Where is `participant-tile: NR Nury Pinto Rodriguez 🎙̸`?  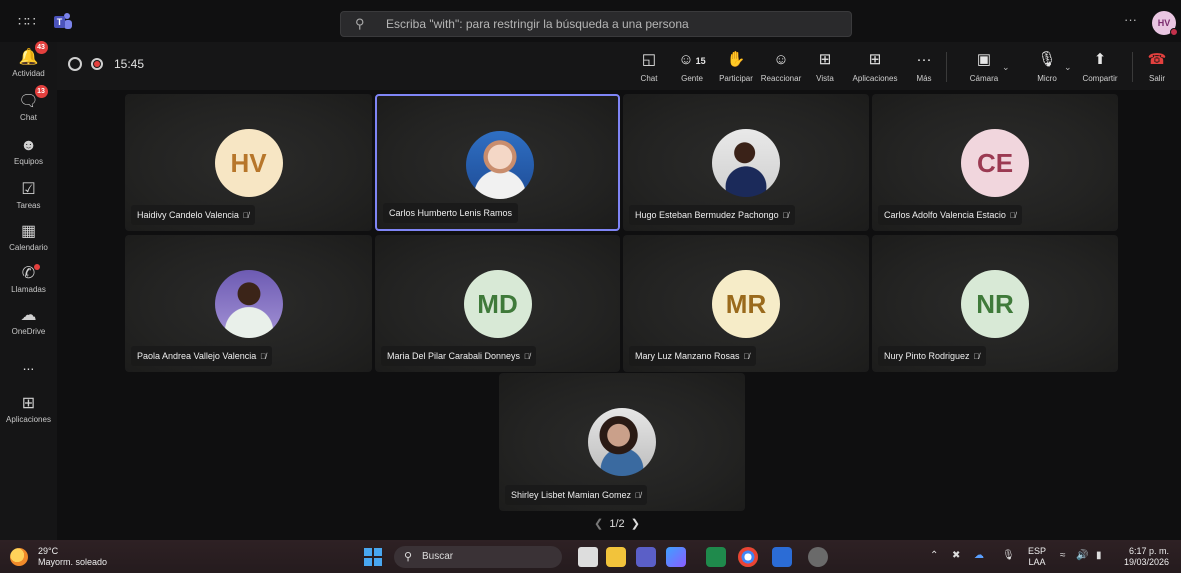 participant-tile: NR Nury Pinto Rodriguez 🎙̸ is located at coordinates (995, 303).